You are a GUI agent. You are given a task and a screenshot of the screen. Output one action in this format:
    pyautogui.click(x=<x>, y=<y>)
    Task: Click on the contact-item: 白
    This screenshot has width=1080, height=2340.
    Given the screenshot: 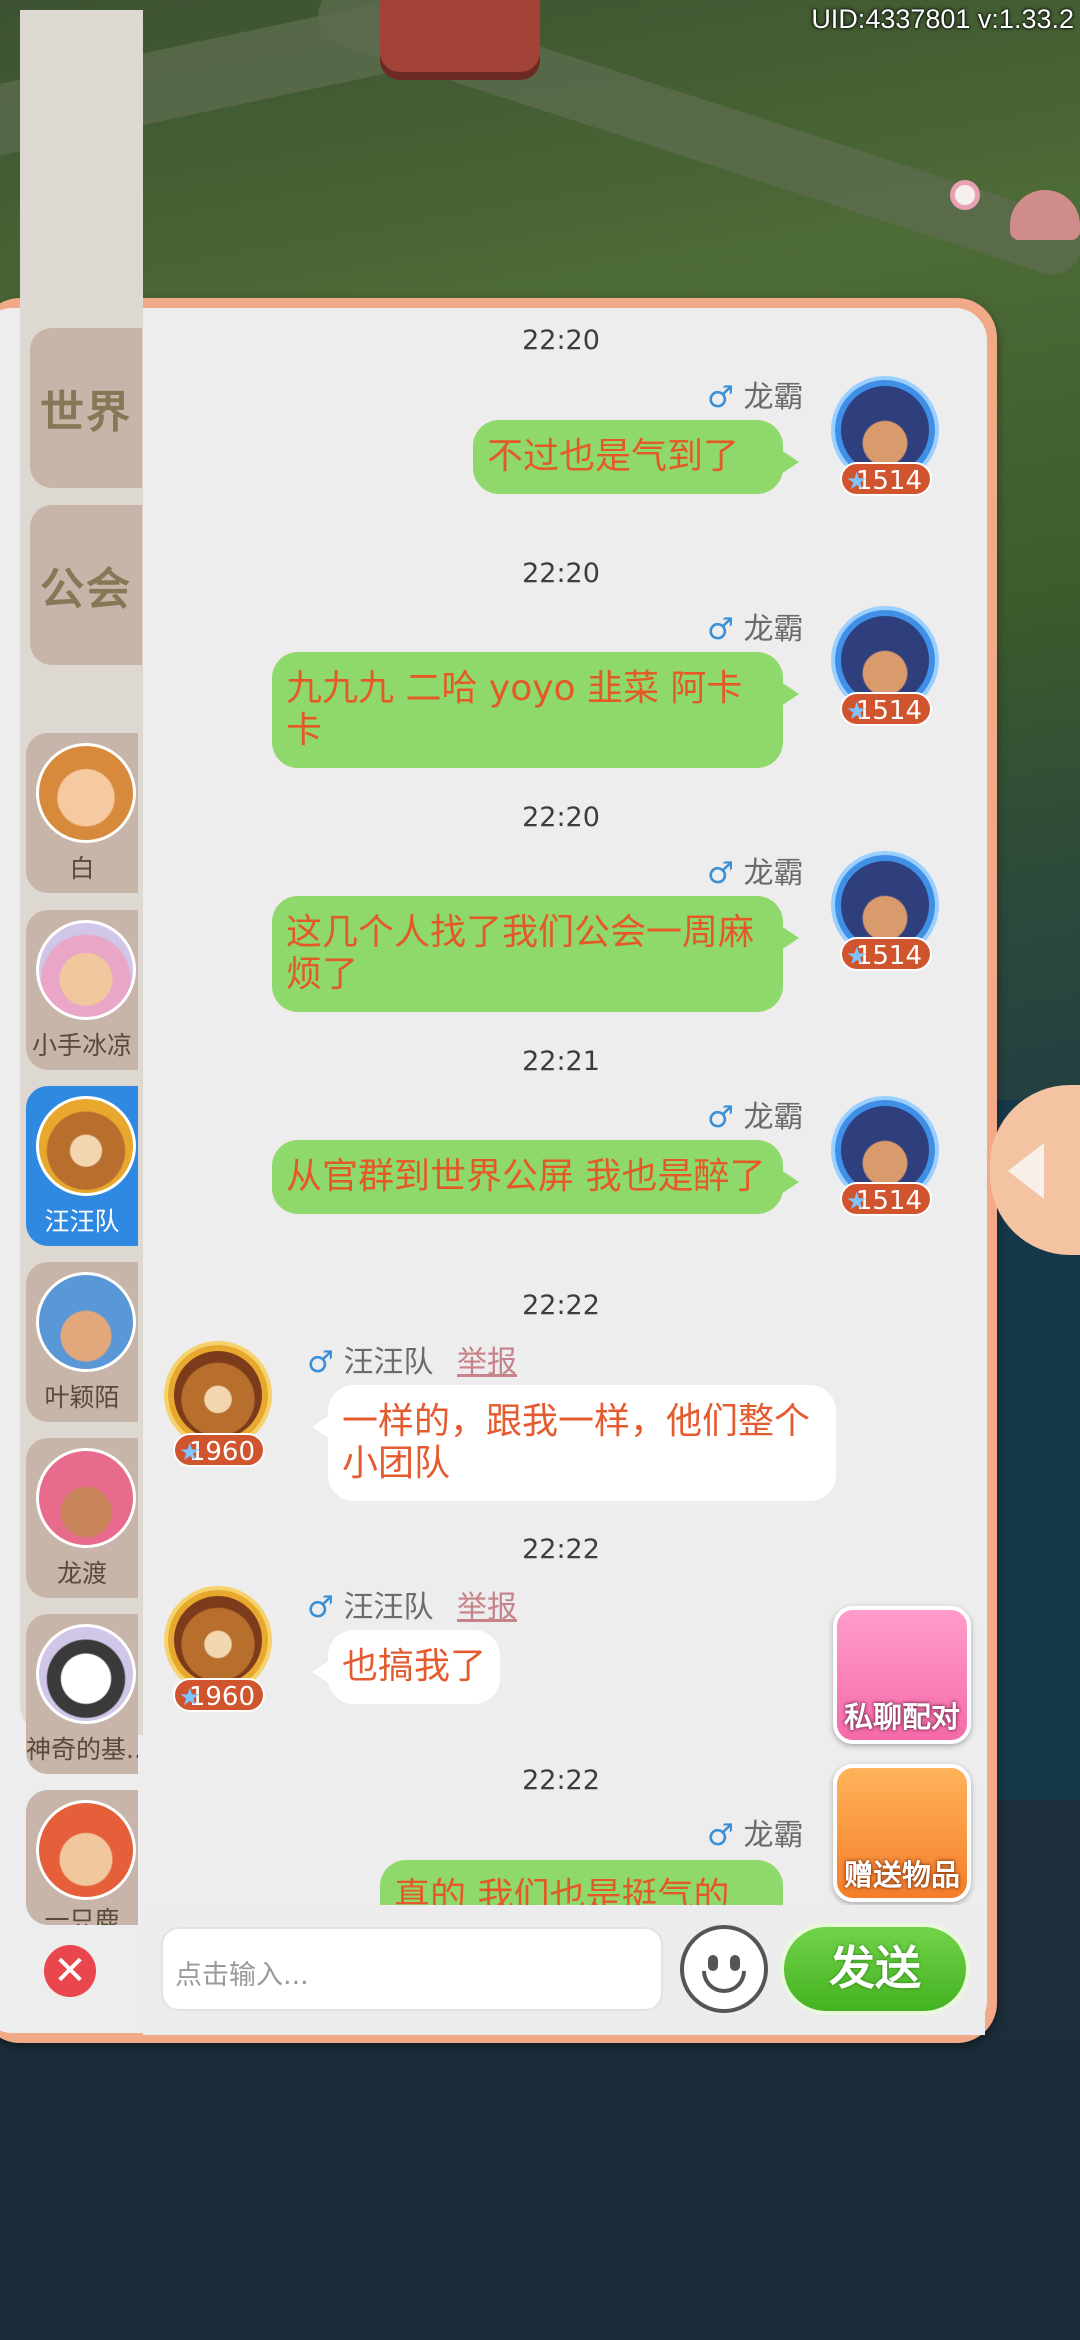 What is the action you would take?
    pyautogui.click(x=82, y=813)
    